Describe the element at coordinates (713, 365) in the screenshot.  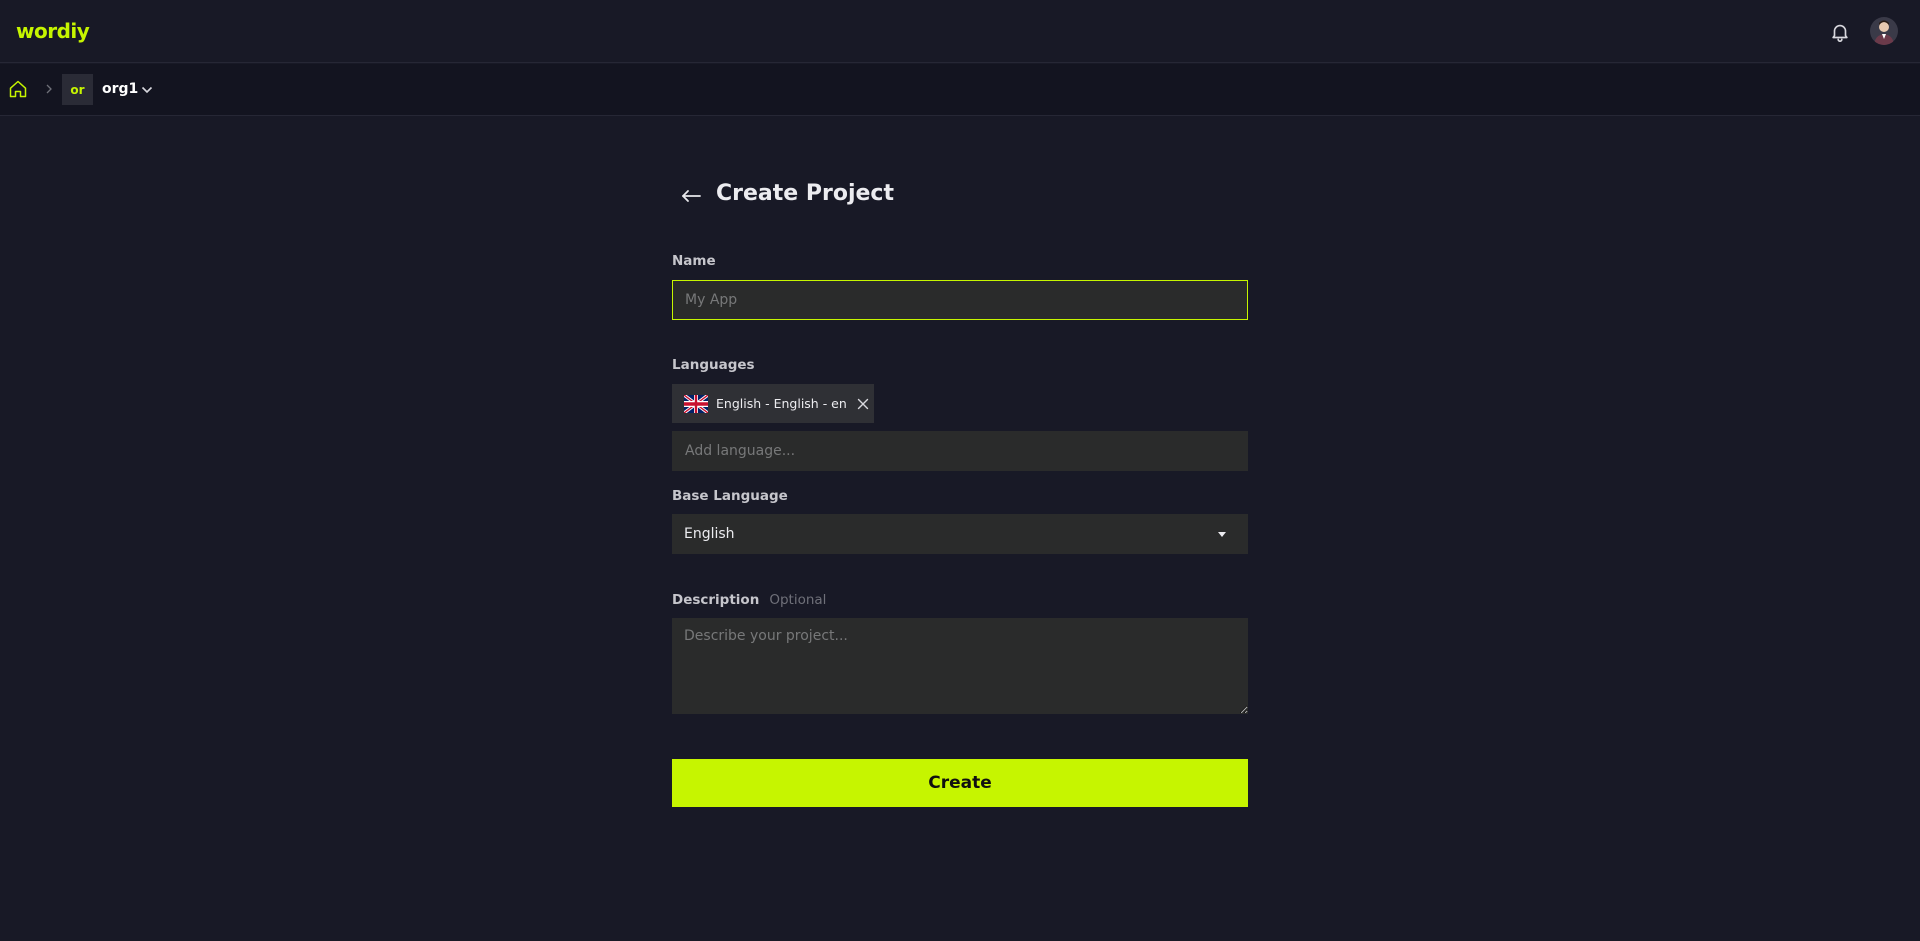
I see `languages-label: Languages` at that location.